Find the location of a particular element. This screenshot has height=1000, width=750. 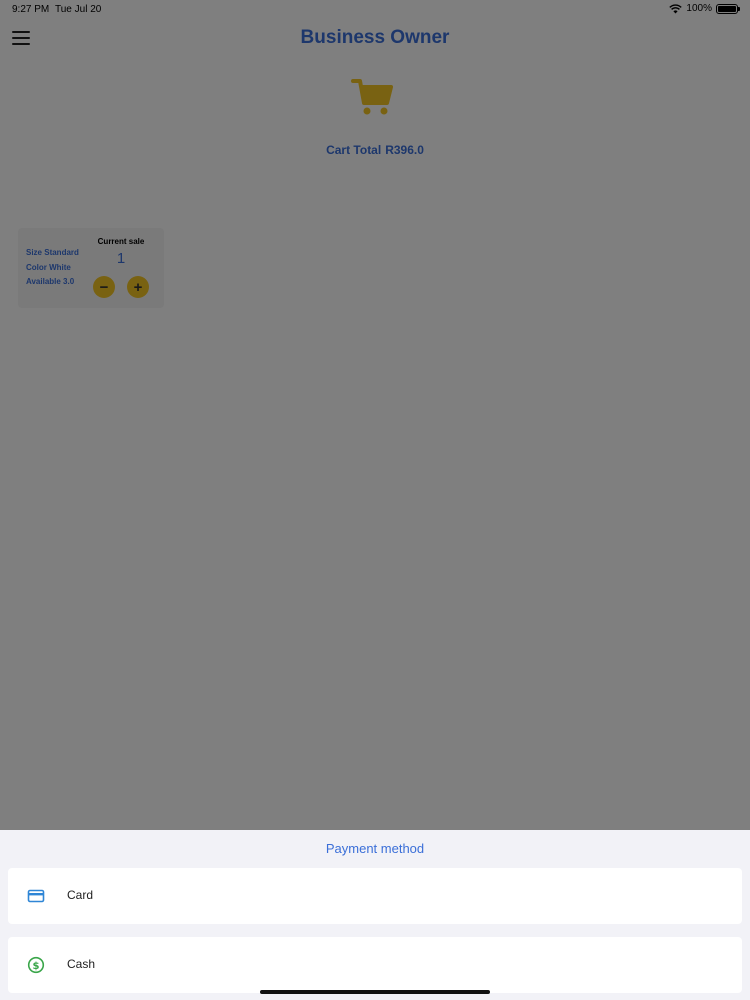

payment-option-cash: $ Cash is located at coordinates (375, 965).